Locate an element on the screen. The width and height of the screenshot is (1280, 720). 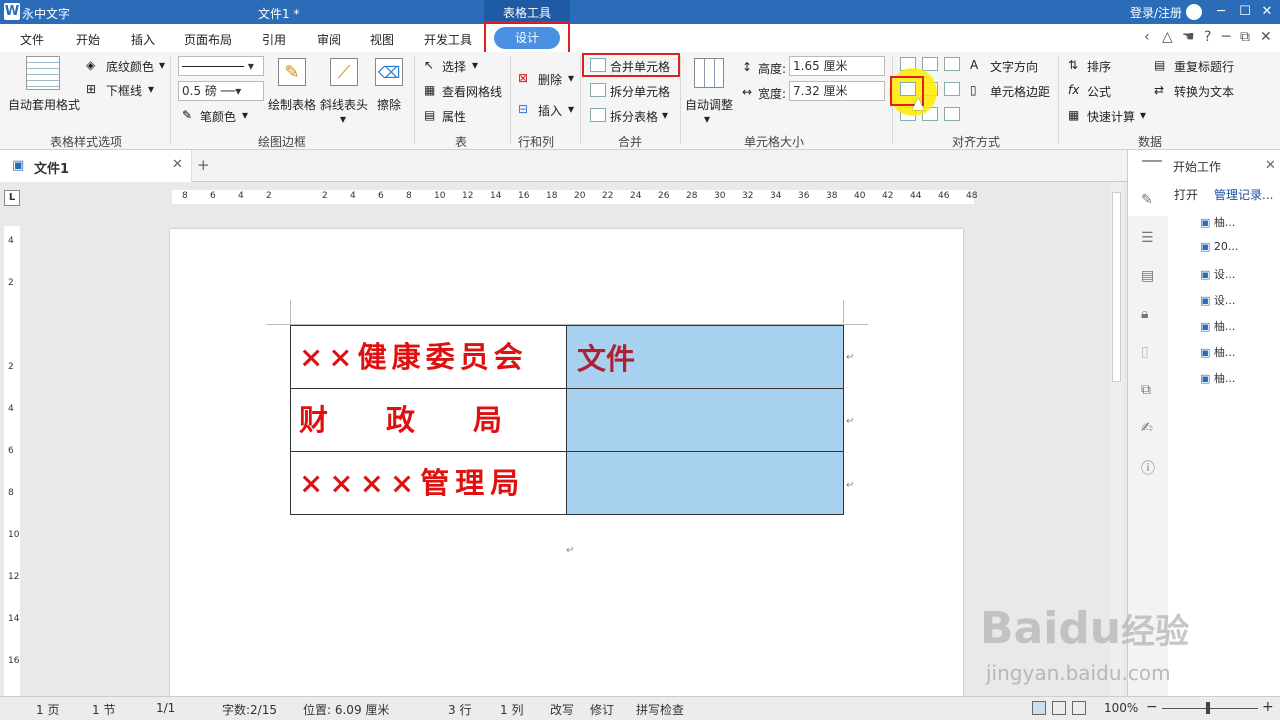
avatar is located at coordinates (1194, 12).